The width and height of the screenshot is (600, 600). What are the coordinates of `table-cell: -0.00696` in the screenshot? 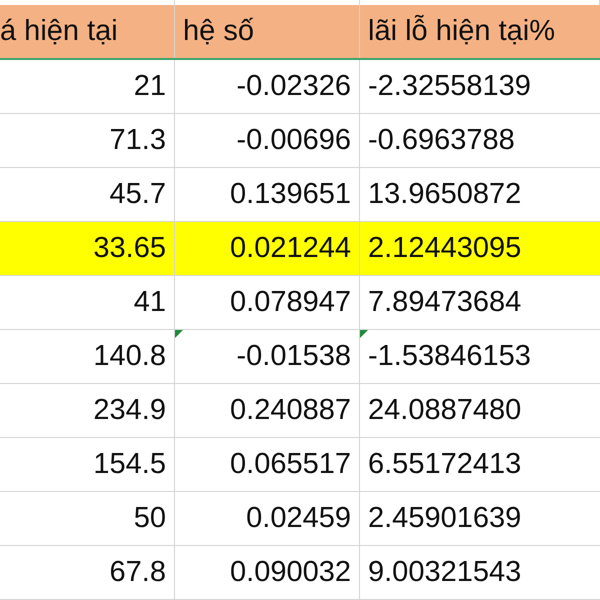 It's located at (267, 140).